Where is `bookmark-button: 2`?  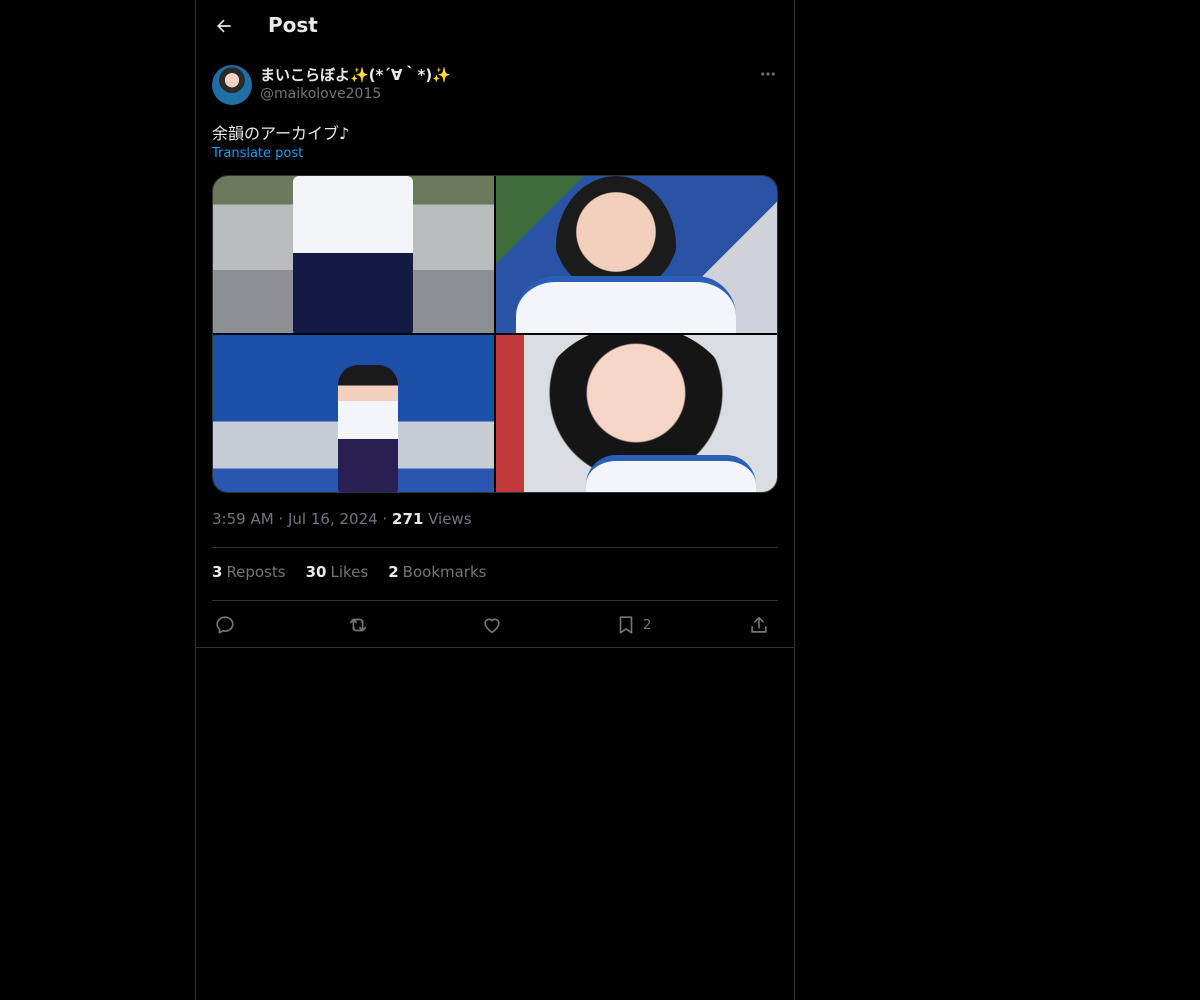
bookmark-button: 2 is located at coordinates (633, 625).